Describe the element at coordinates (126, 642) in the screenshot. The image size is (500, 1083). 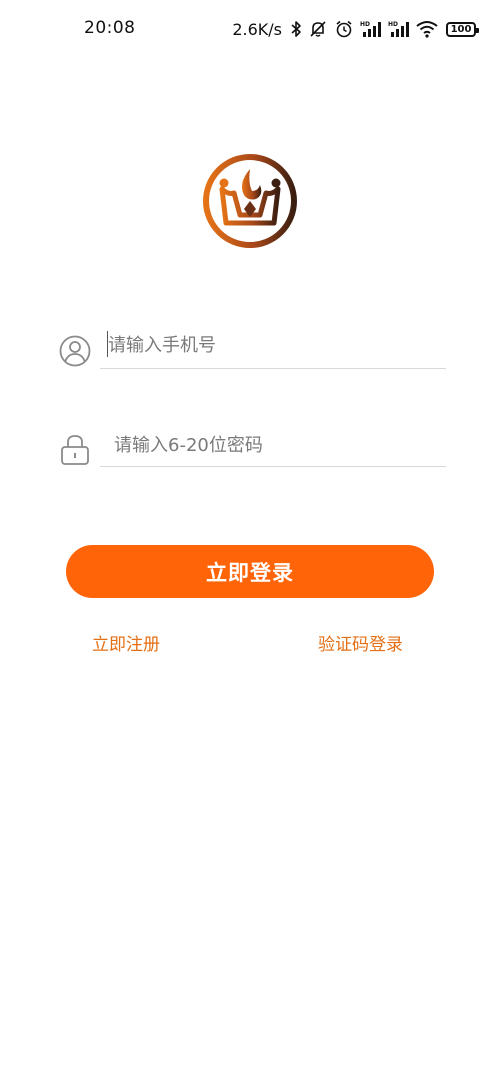
I see `register-link: 立即注册` at that location.